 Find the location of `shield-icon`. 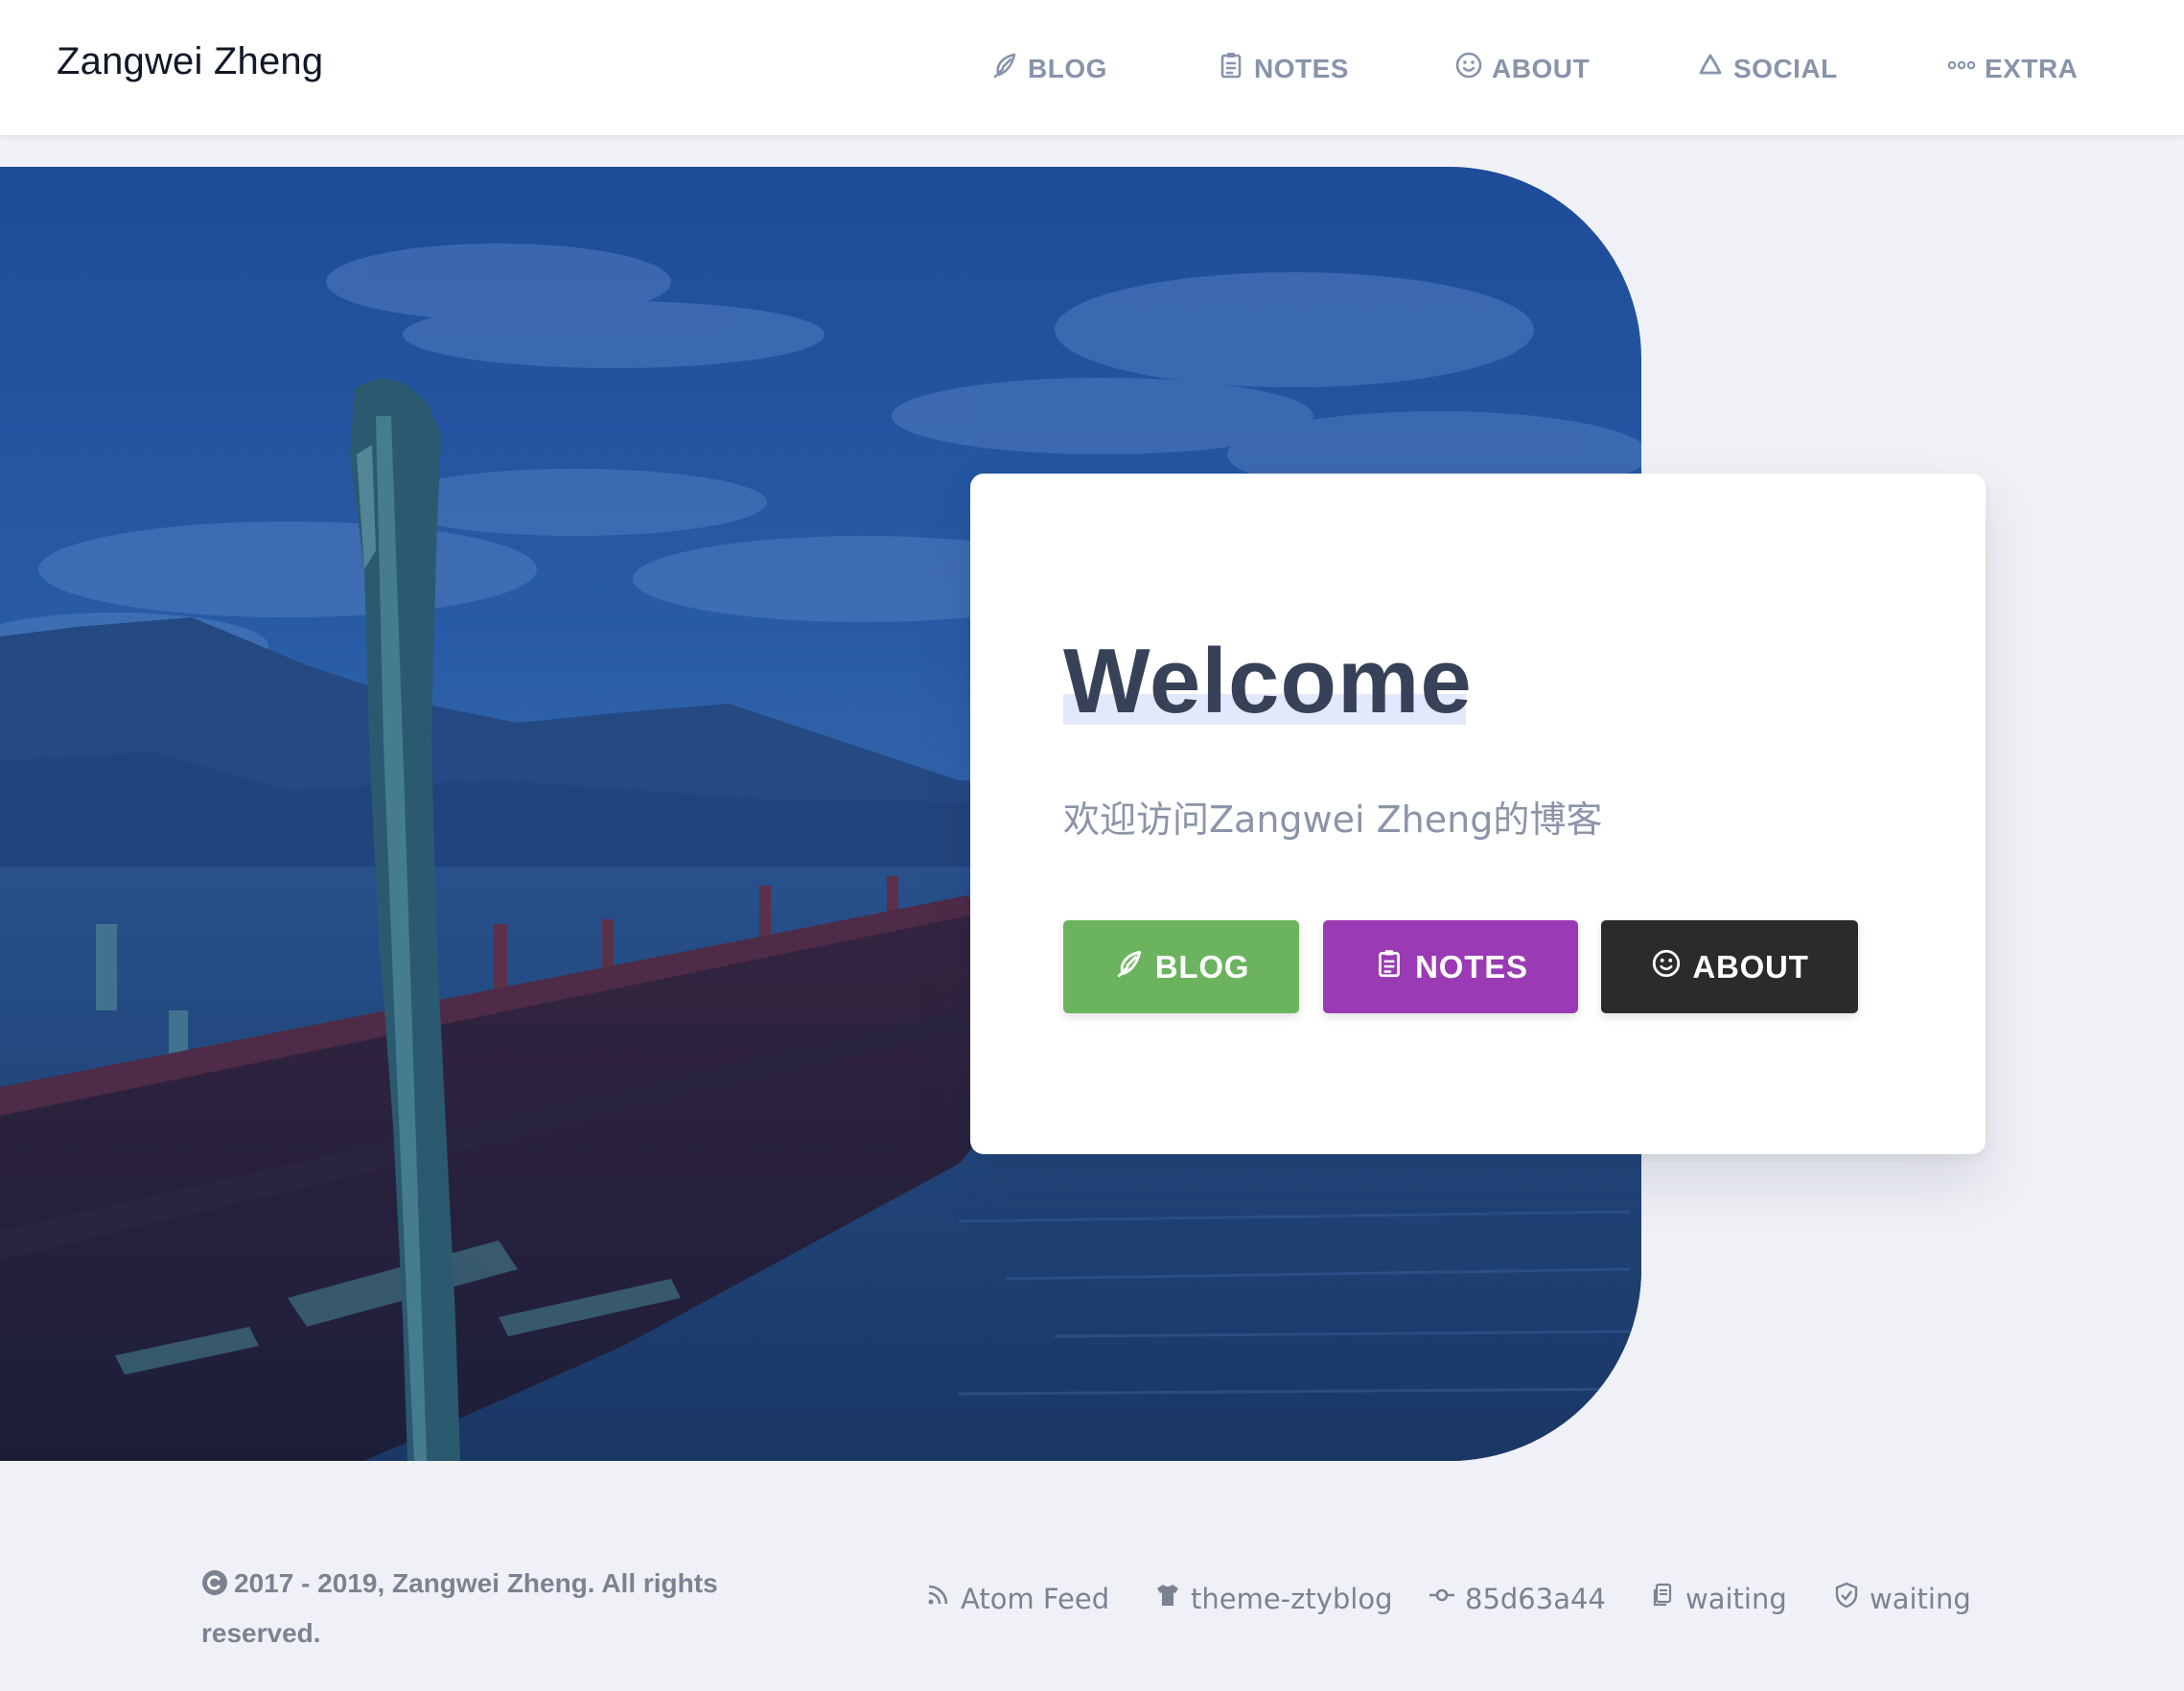

shield-icon is located at coordinates (1846, 1598).